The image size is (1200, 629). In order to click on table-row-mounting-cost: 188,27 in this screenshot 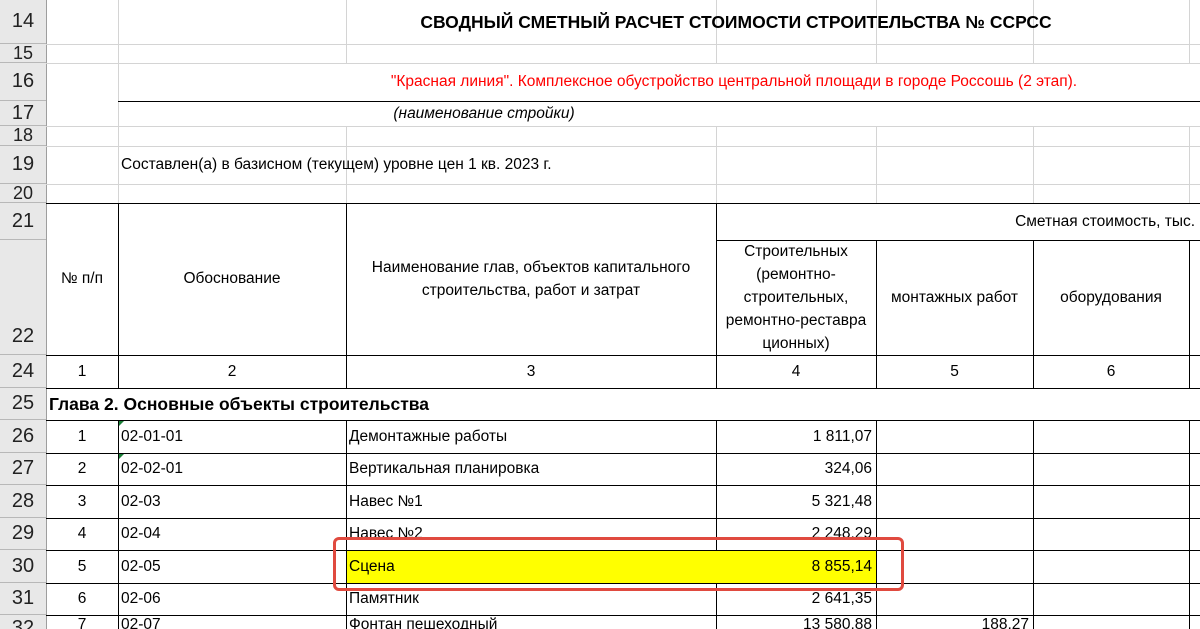, I will do `click(954, 622)`.